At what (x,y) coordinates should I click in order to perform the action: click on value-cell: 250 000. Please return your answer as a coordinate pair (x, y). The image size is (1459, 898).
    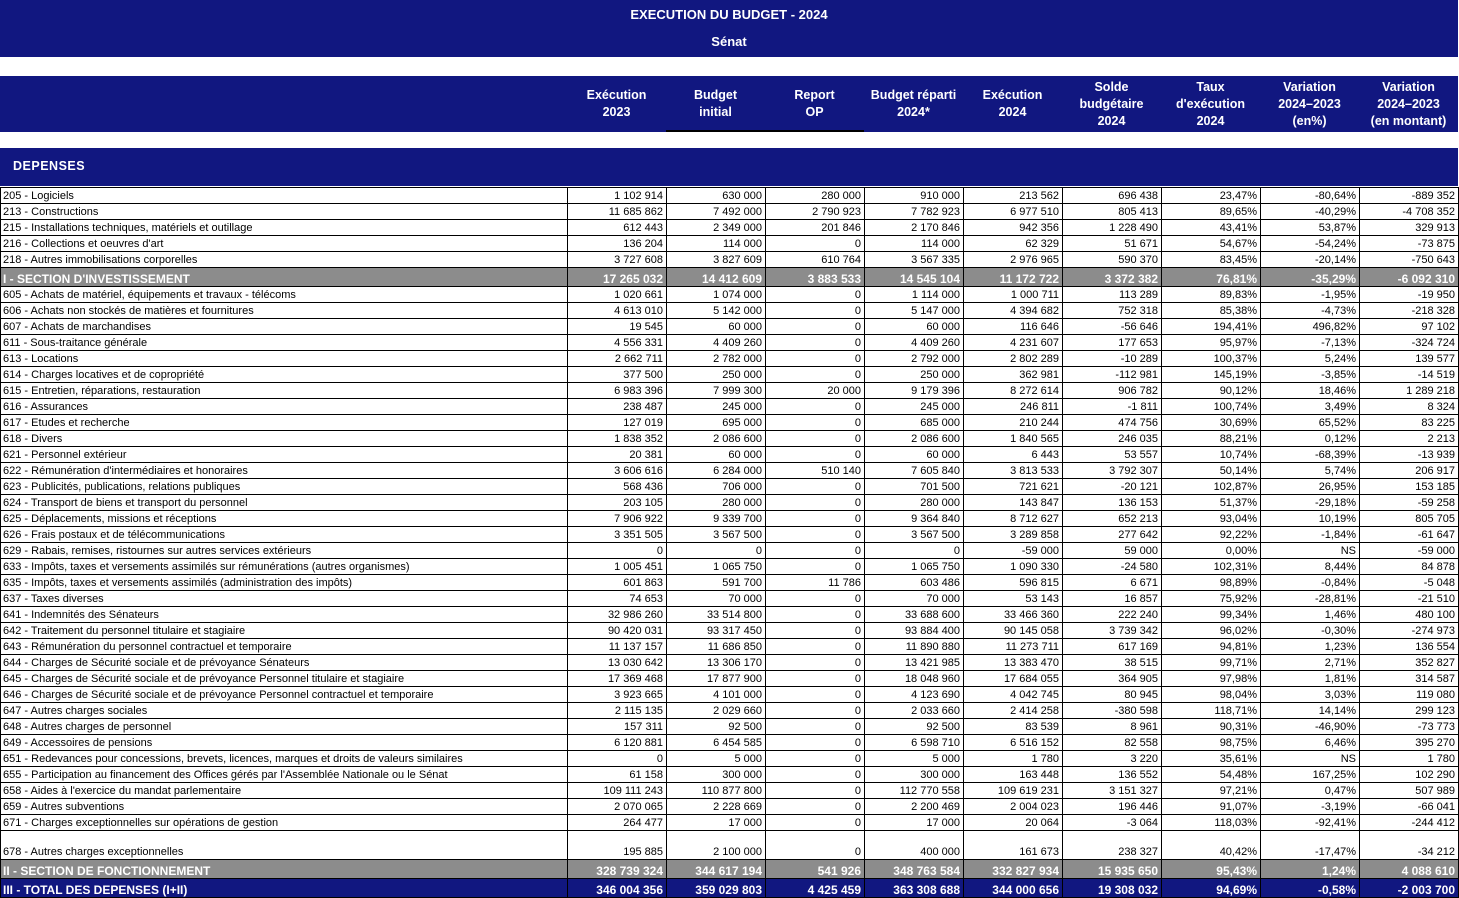
    Looking at the image, I should click on (716, 374).